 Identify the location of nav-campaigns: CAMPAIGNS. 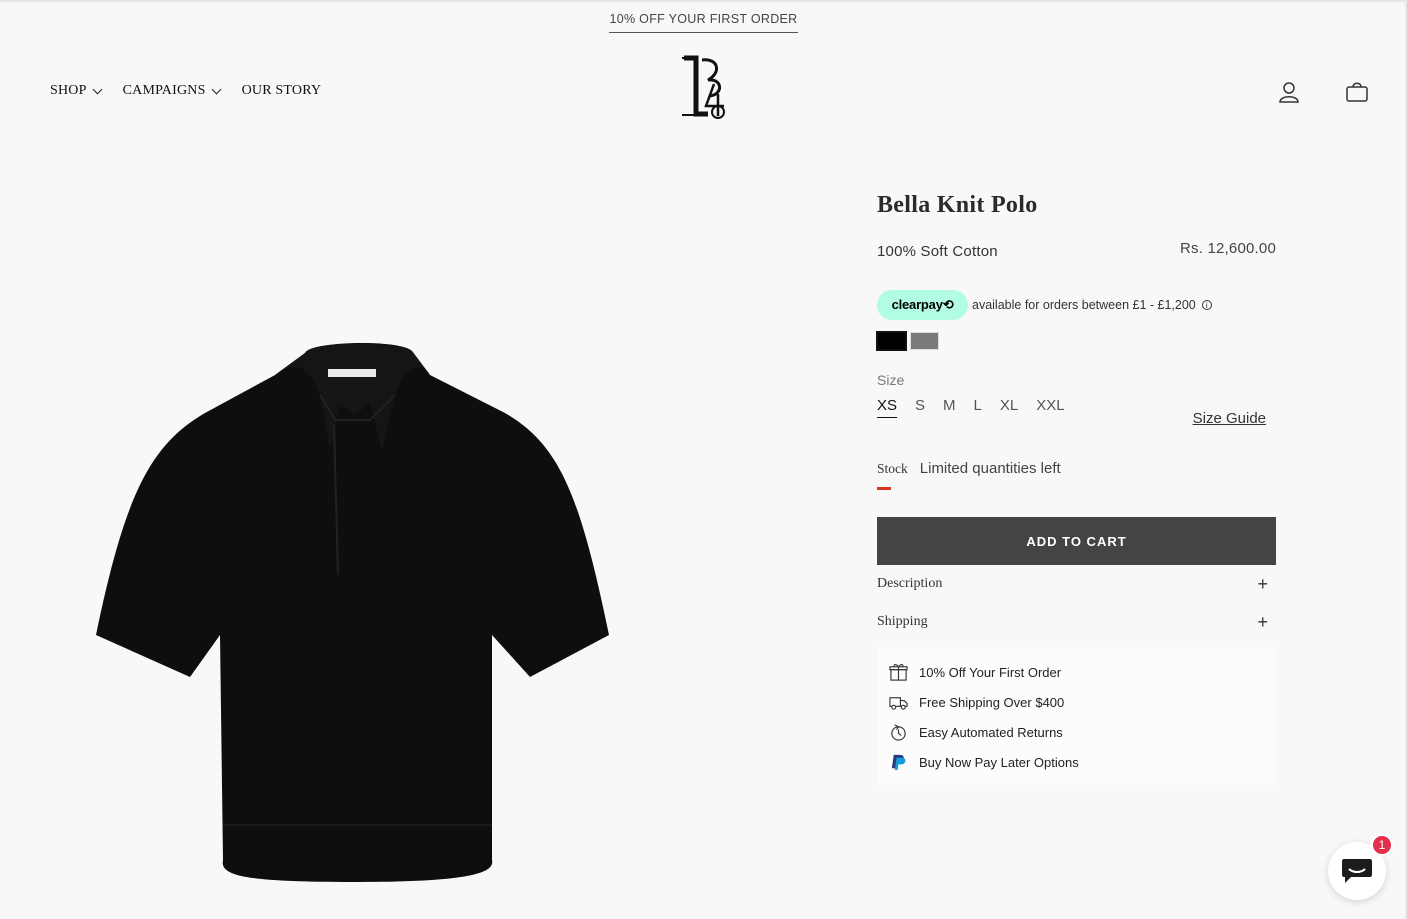
(172, 91).